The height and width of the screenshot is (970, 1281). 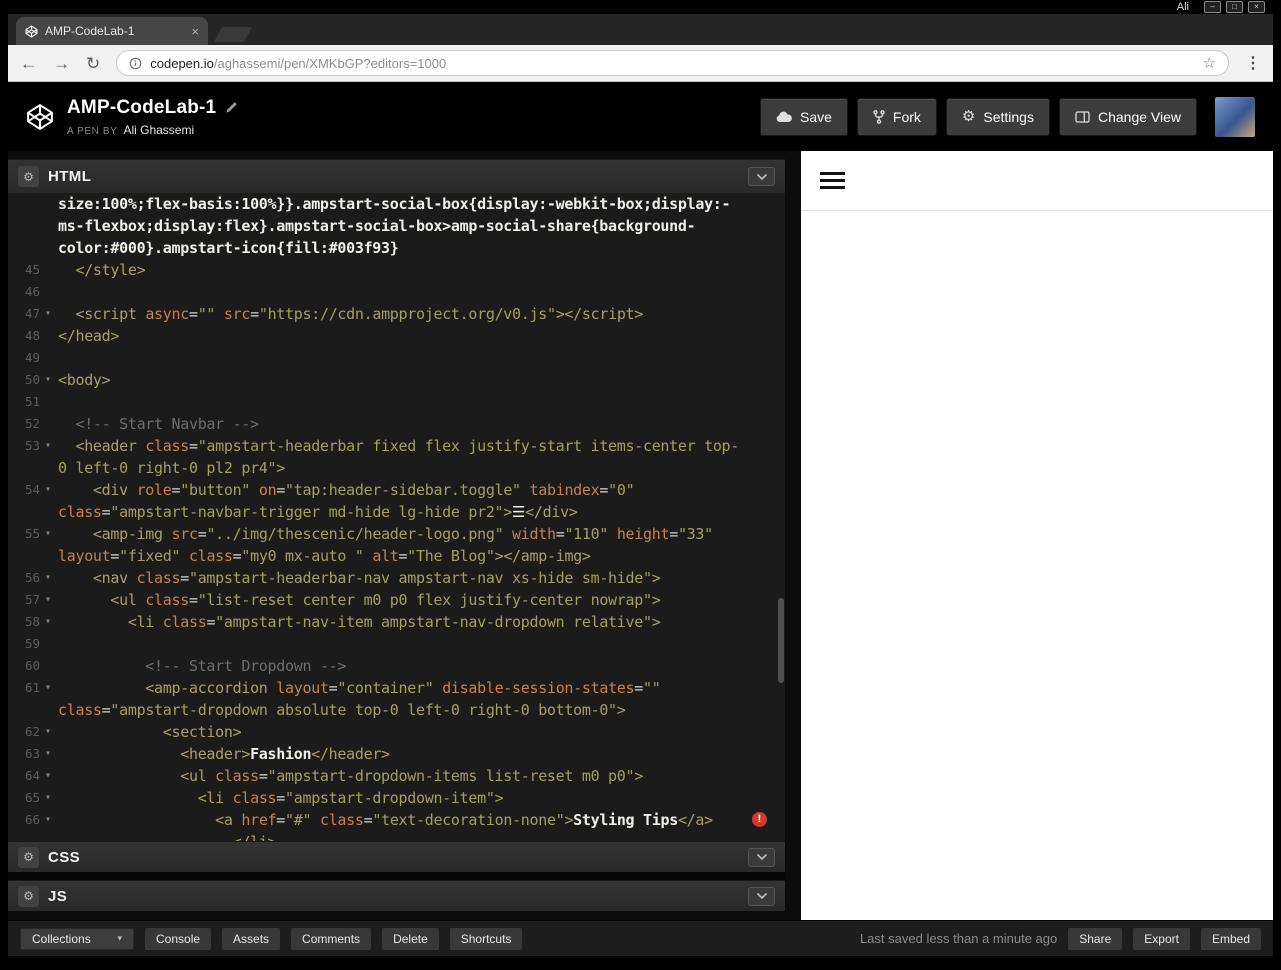 What do you see at coordinates (396, 248) in the screenshot?
I see `code-line: color:#000}.ampstart-icon{fill:#003f93}` at bounding box center [396, 248].